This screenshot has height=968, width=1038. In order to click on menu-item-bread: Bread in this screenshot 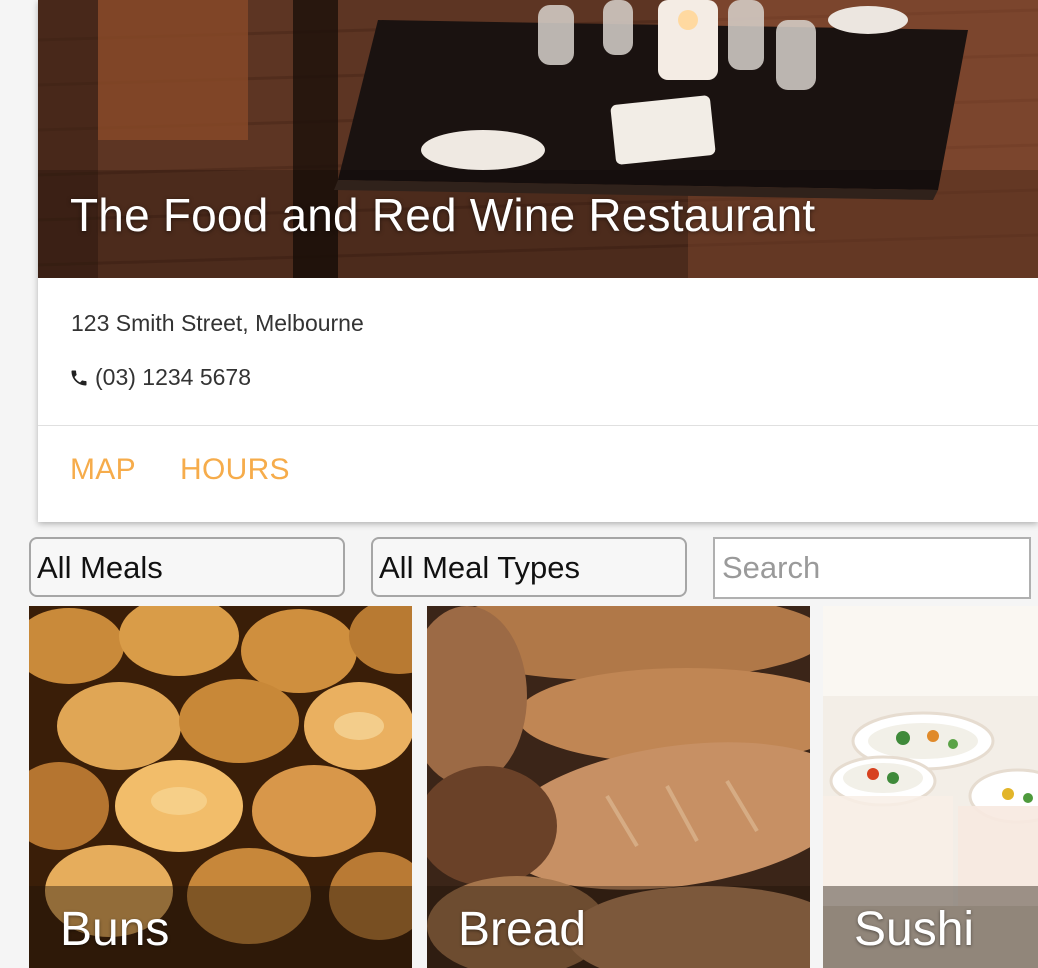, I will do `click(618, 787)`.